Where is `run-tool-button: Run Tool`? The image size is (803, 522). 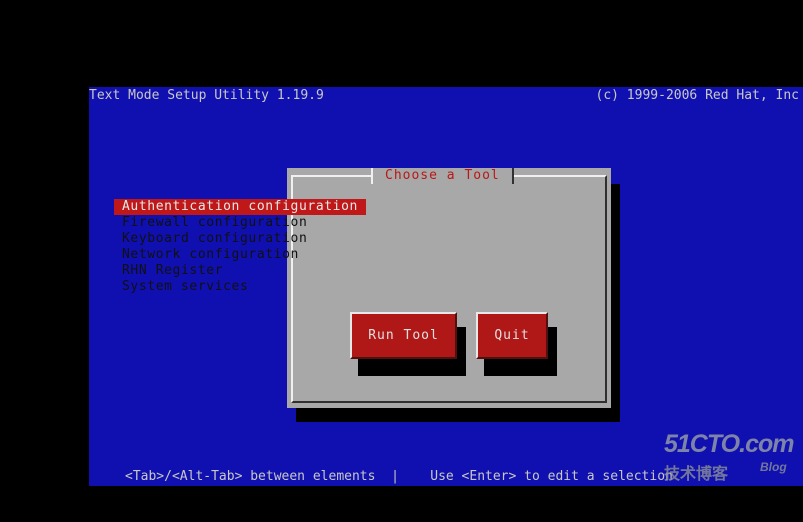 run-tool-button: Run Tool is located at coordinates (403, 335).